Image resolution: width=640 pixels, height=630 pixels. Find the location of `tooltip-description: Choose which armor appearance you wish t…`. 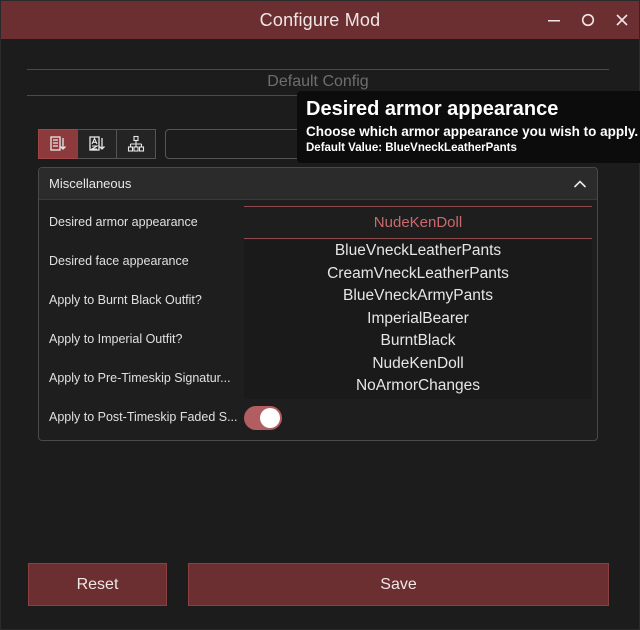

tooltip-description: Choose which armor appearance you wish t… is located at coordinates (472, 131).